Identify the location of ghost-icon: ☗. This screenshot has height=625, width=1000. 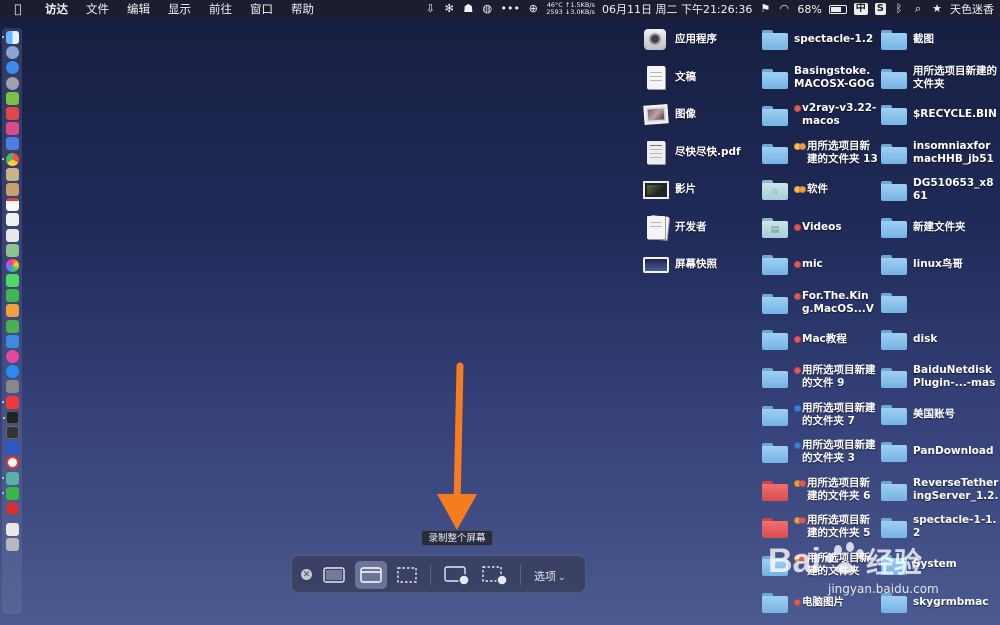
(468, 9).